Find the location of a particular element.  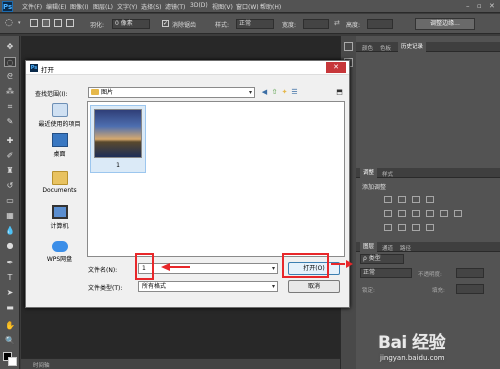

stamp-tool-icon: ♜ is located at coordinates (10, 171).